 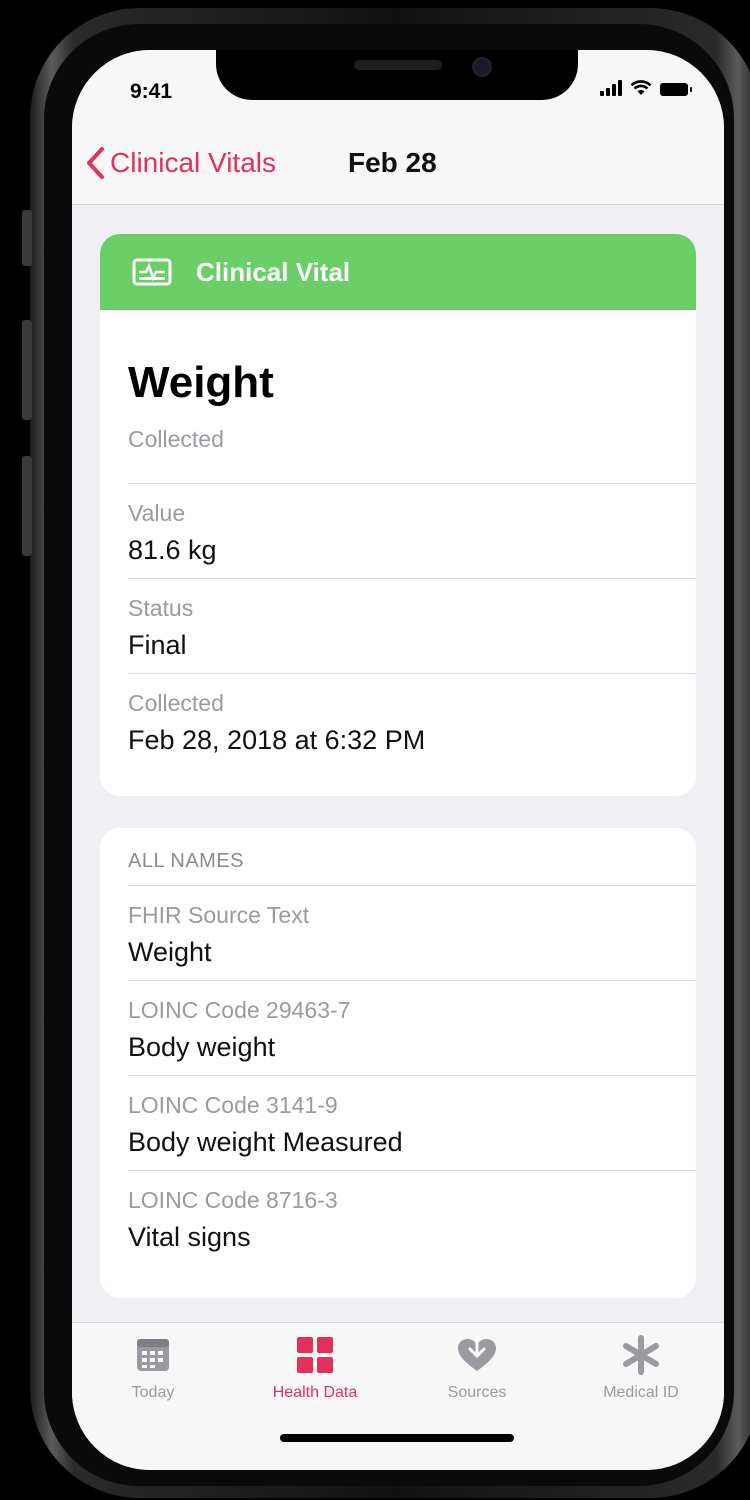 I want to click on front-camera, so click(x=482, y=67).